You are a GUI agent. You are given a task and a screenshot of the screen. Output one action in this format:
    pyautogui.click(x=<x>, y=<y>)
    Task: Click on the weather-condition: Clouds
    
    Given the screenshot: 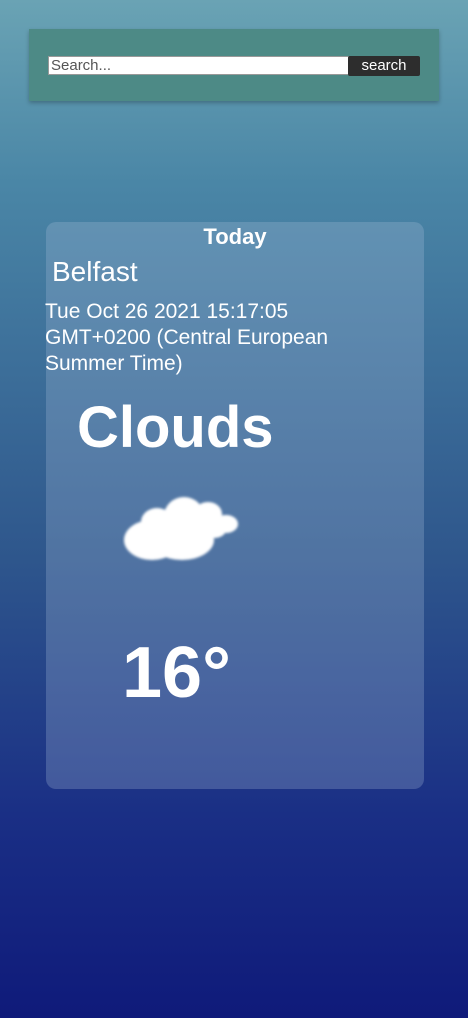 What is the action you would take?
    pyautogui.click(x=175, y=427)
    